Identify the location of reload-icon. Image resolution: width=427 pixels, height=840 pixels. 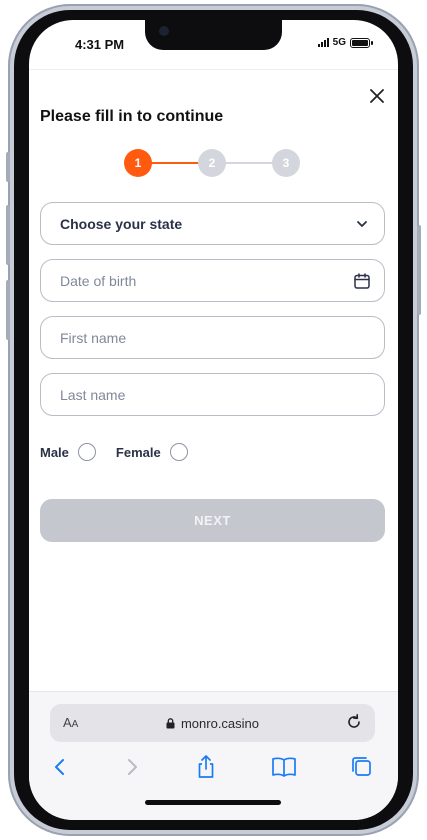
(354, 722).